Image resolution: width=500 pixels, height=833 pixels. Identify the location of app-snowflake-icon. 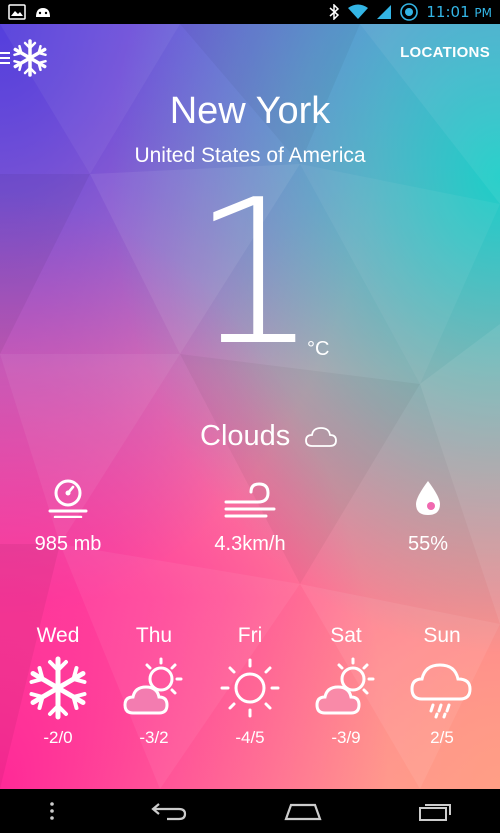
(30, 58).